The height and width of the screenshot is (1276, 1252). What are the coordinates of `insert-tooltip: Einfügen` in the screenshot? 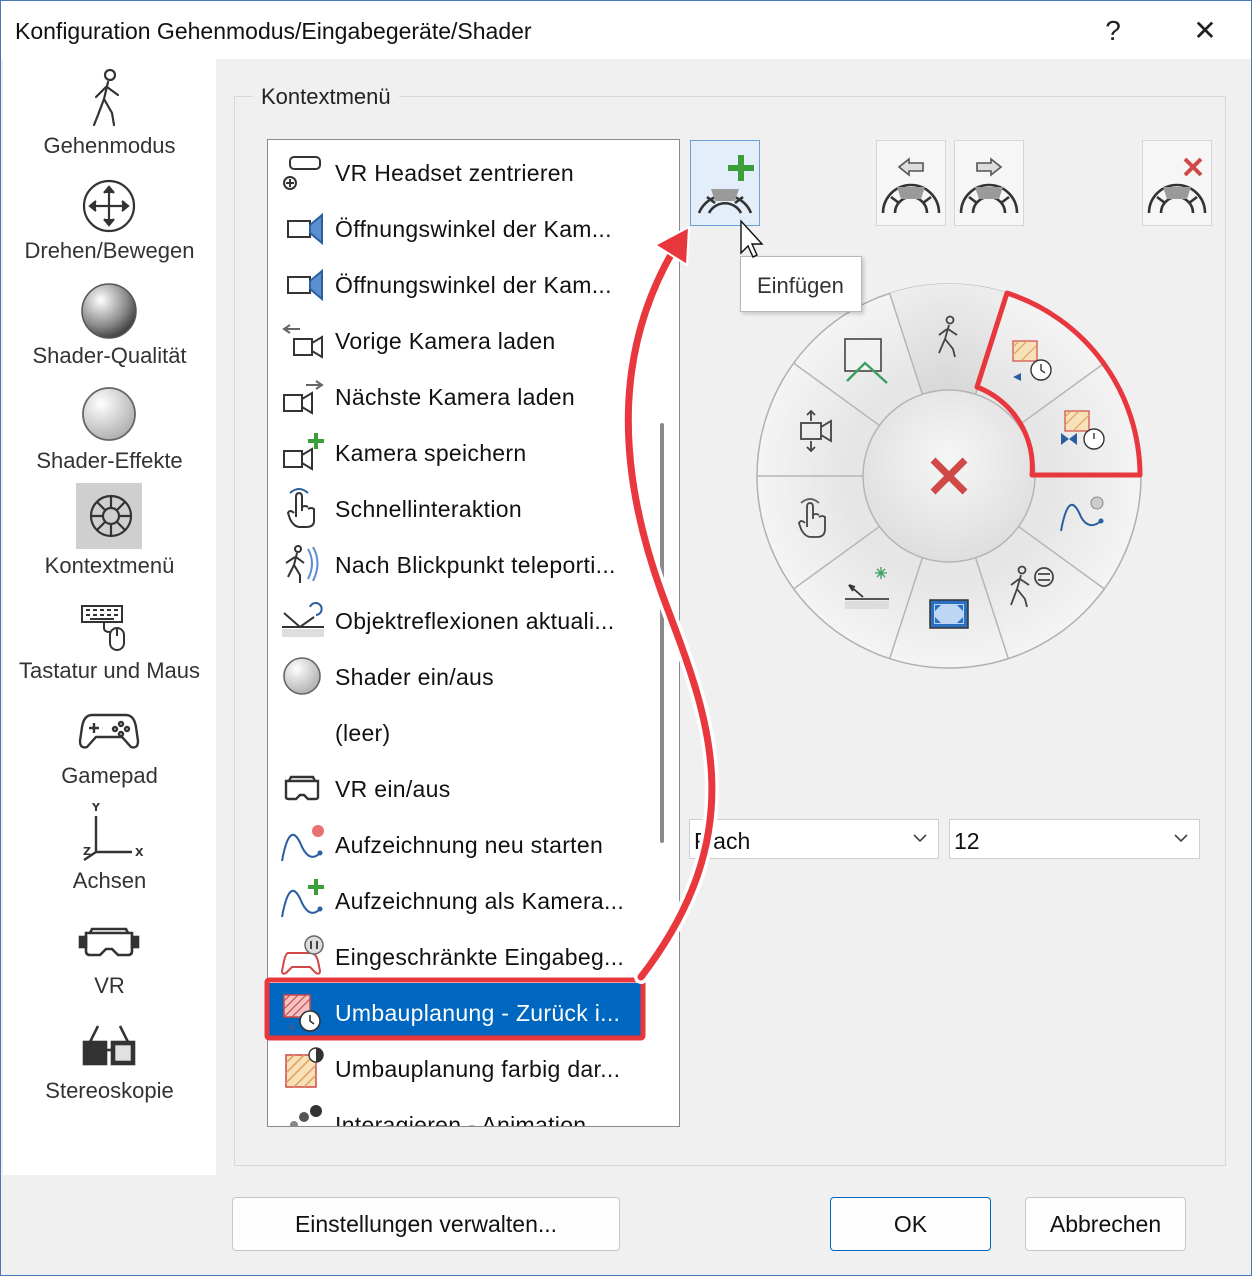 It's located at (801, 284).